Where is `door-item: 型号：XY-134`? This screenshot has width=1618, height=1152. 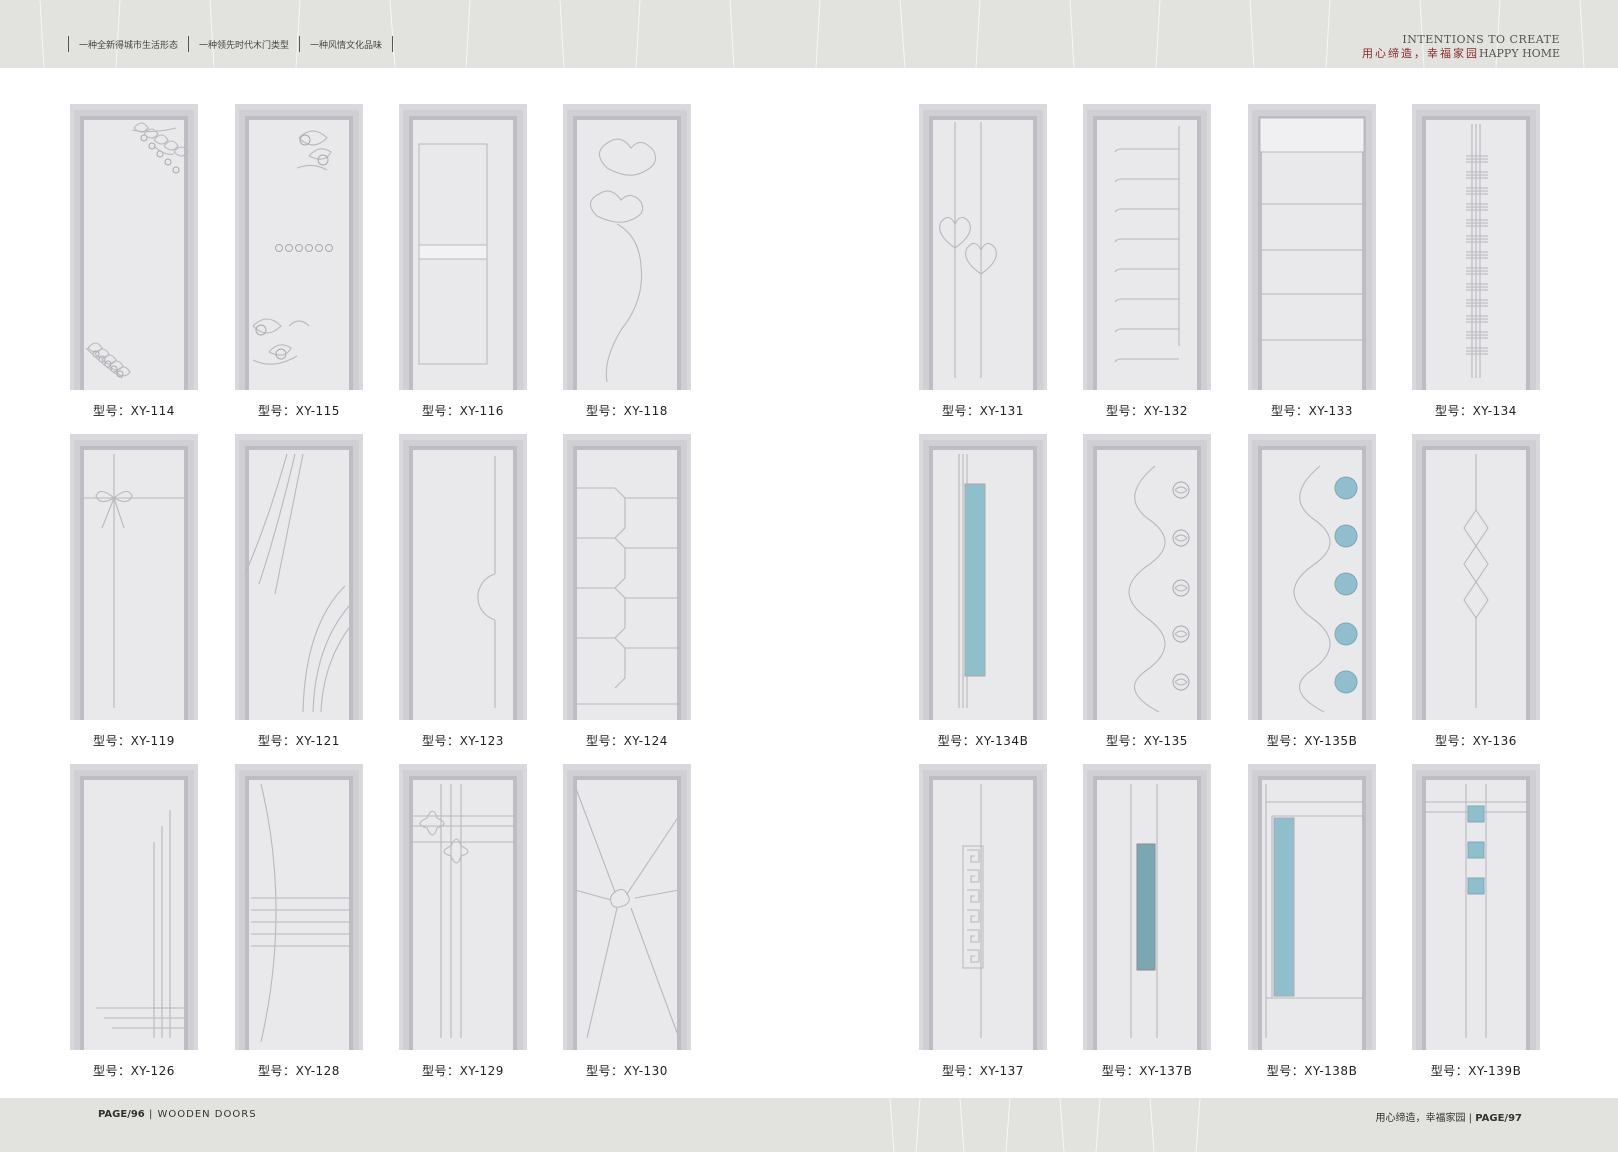 door-item: 型号：XY-134 is located at coordinates (1476, 264).